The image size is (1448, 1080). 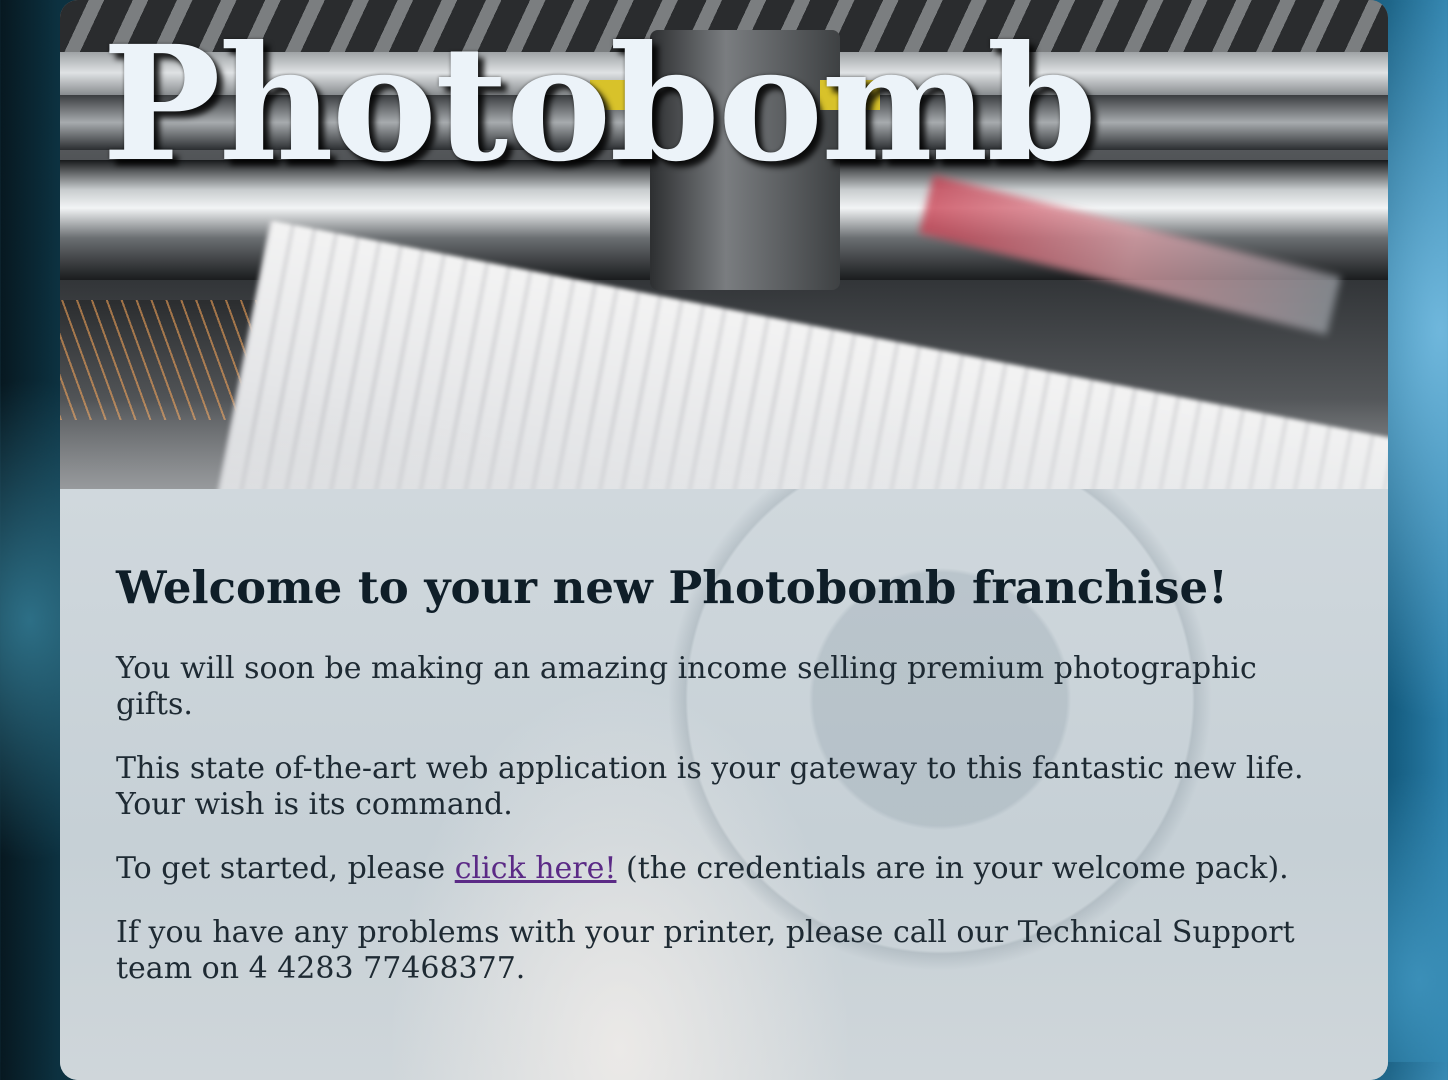 What do you see at coordinates (536, 868) in the screenshot?
I see `click-here-link: click here!` at bounding box center [536, 868].